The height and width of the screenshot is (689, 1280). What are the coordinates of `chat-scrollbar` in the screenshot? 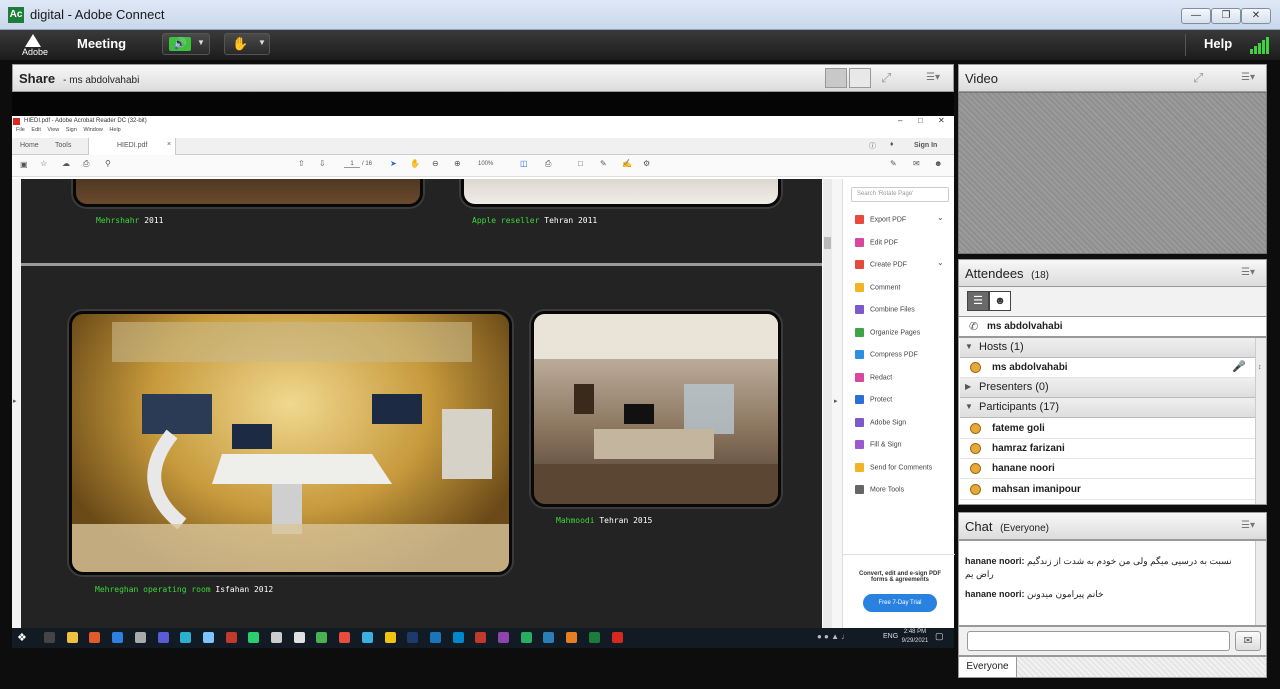 It's located at (1260, 583).